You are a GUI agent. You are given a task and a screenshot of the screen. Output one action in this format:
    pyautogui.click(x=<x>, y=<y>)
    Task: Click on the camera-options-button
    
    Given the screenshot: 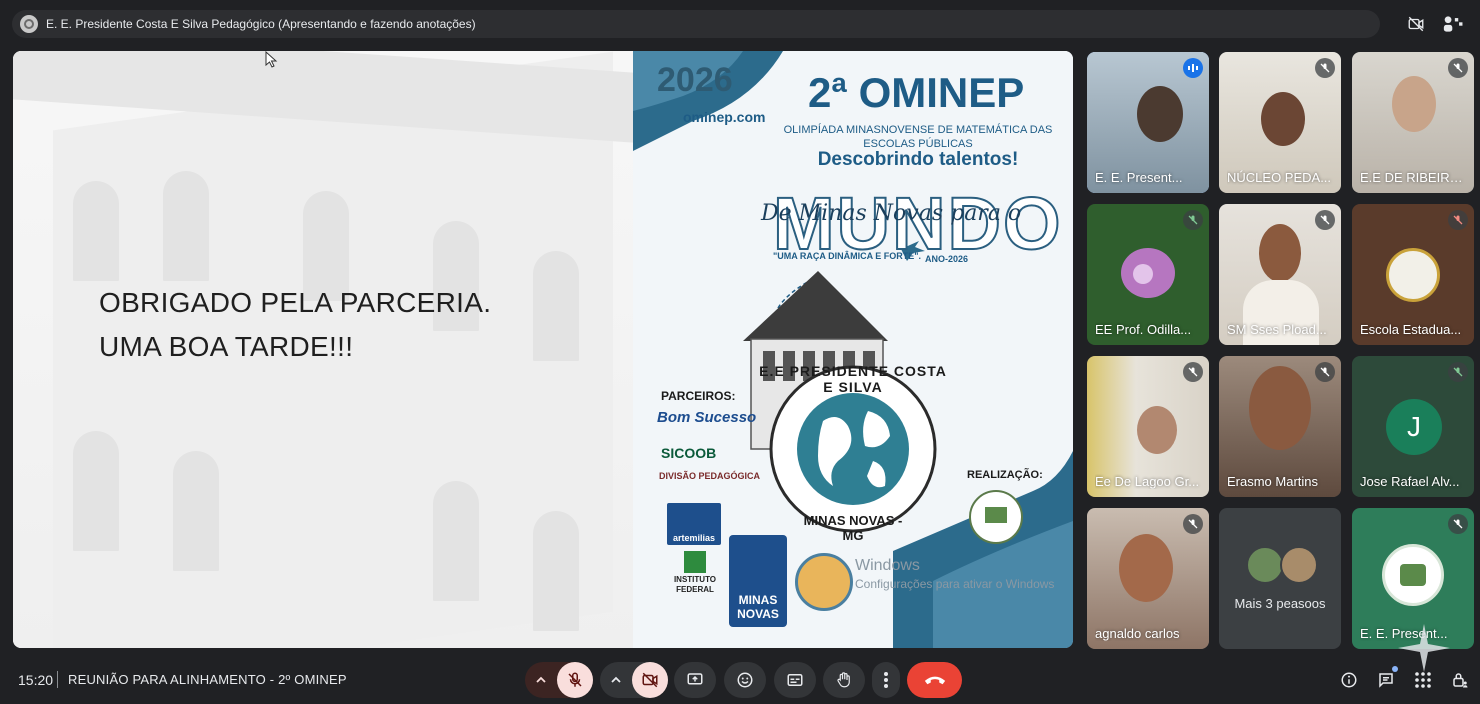 What is the action you would take?
    pyautogui.click(x=616, y=680)
    